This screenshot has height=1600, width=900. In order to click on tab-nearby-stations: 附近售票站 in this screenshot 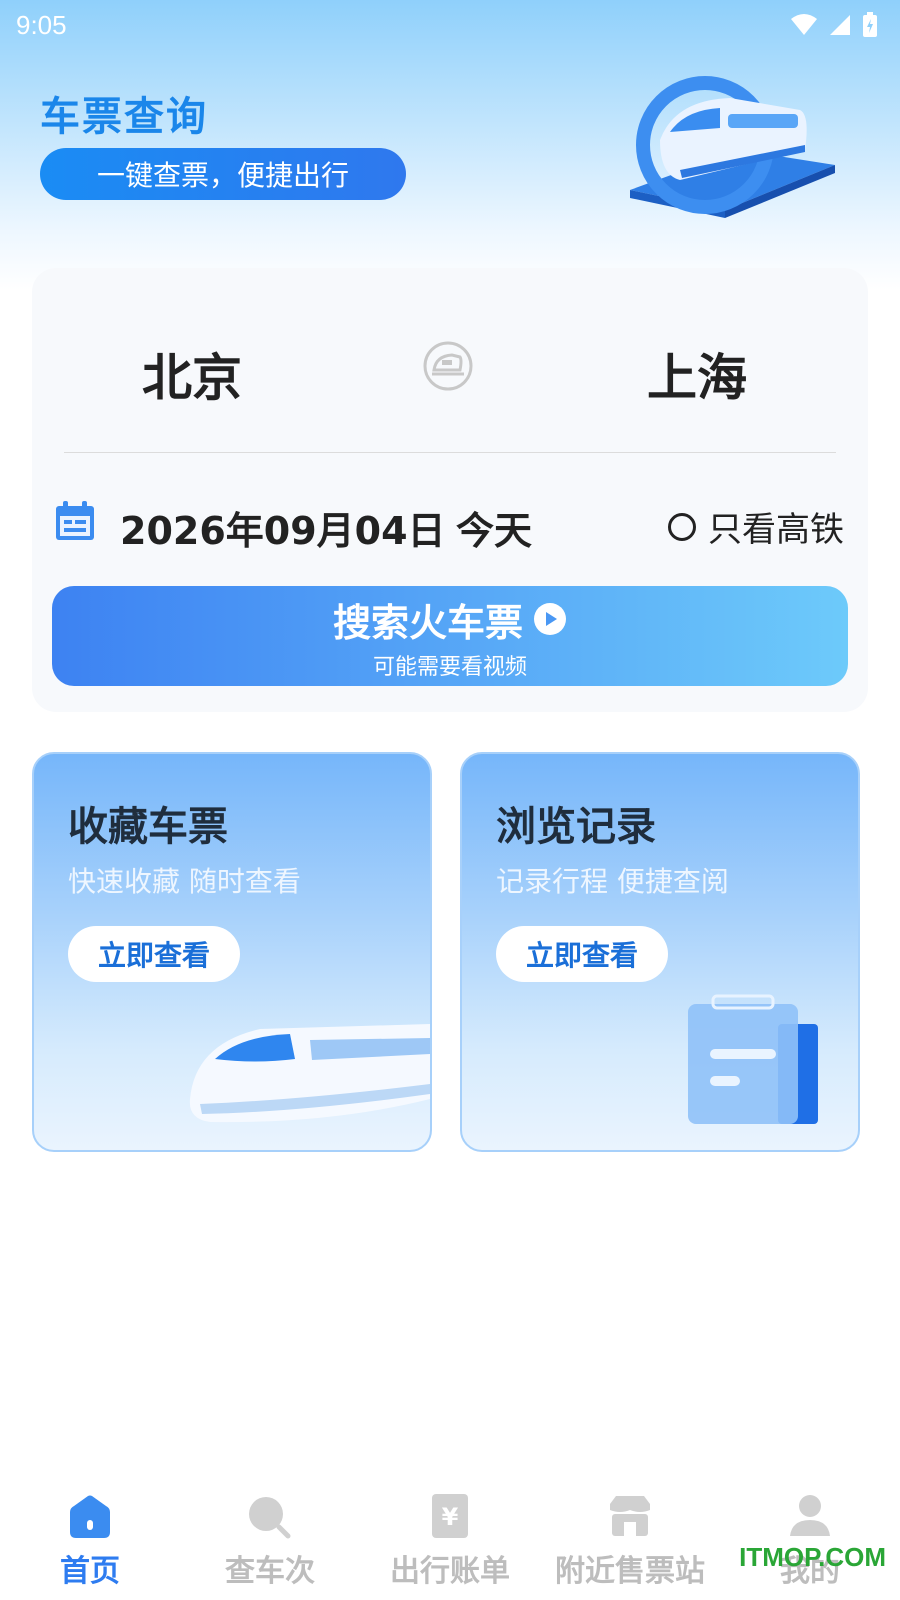, I will do `click(630, 1541)`.